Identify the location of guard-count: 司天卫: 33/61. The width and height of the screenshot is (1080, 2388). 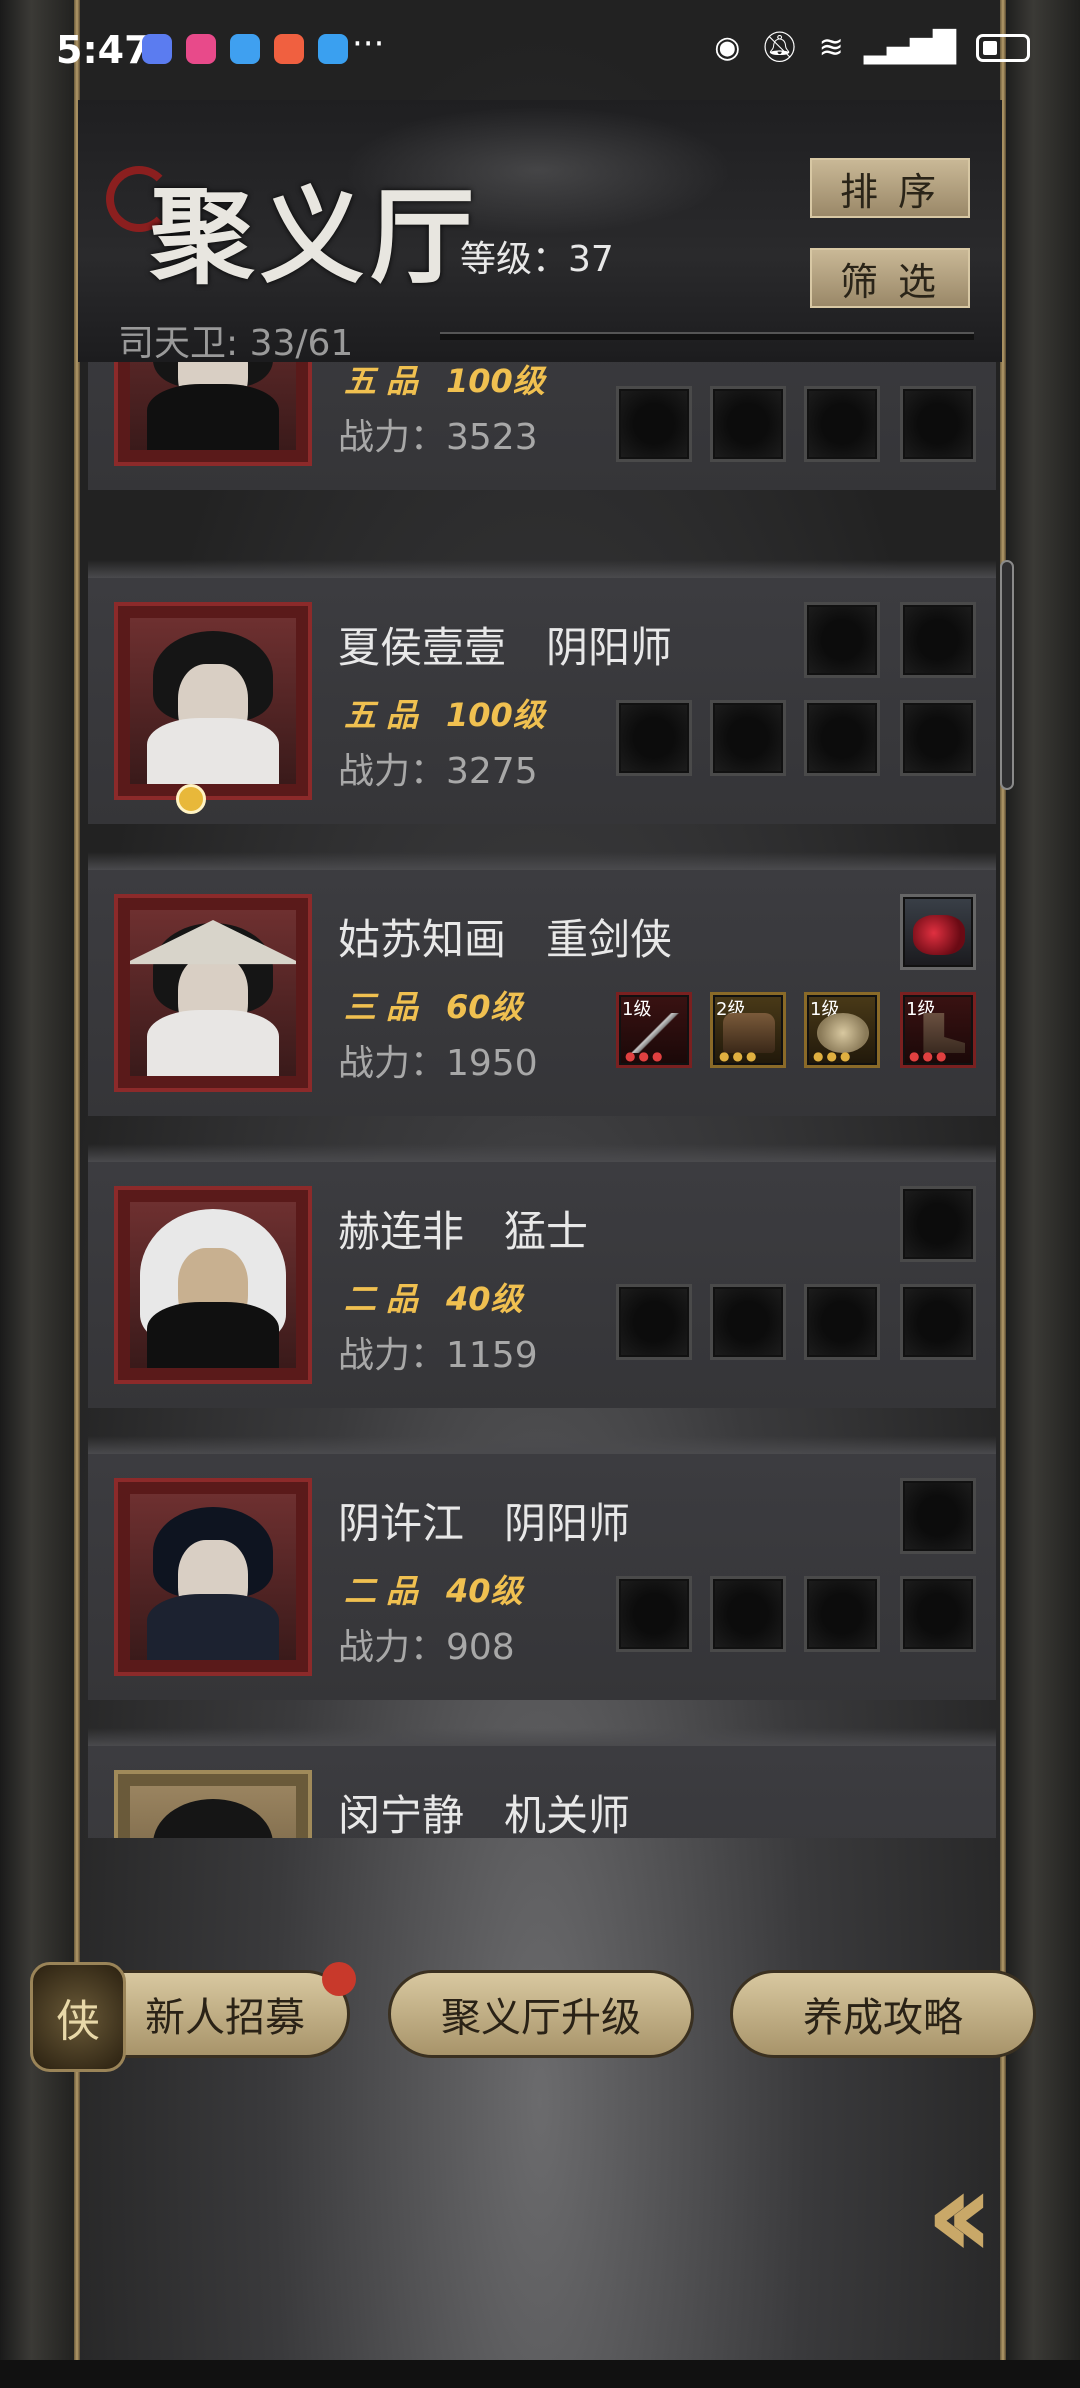
(236, 343).